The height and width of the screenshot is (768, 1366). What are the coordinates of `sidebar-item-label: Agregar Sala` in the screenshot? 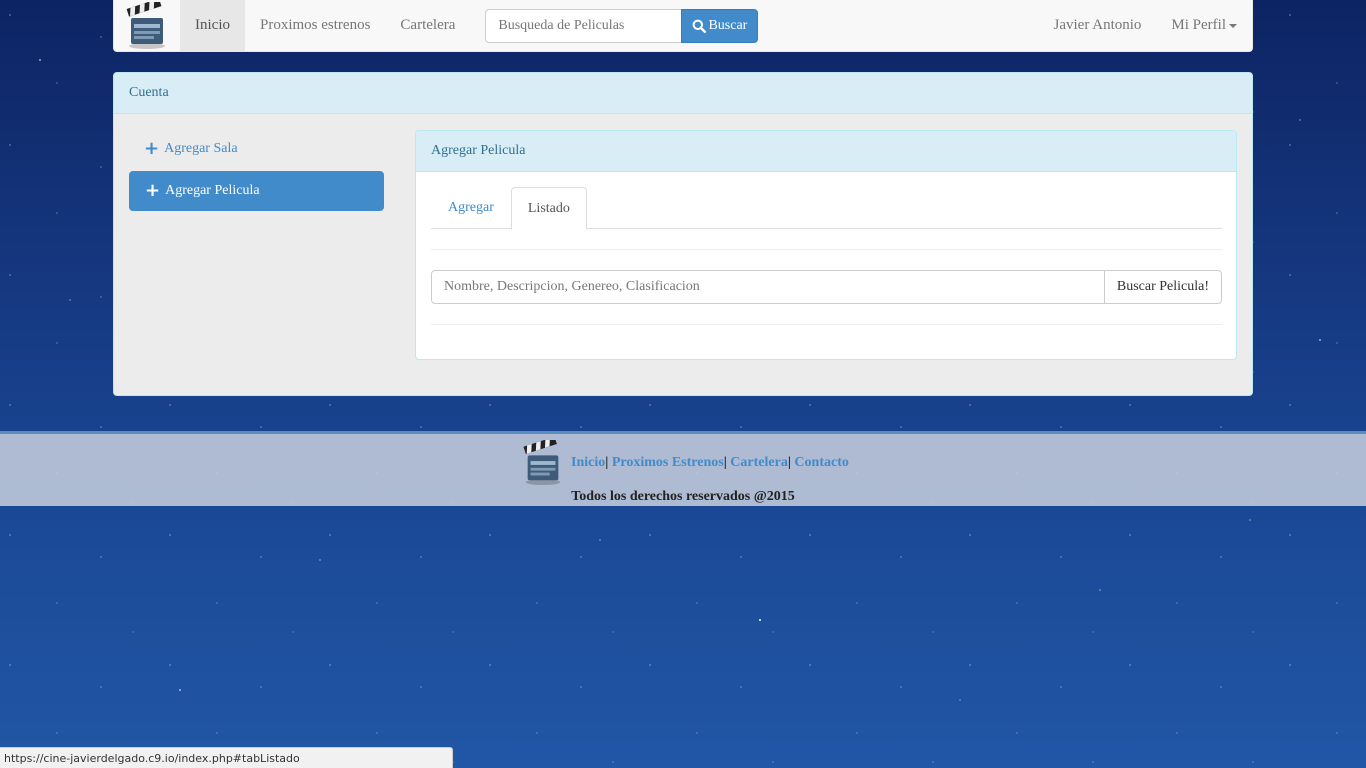 It's located at (201, 148).